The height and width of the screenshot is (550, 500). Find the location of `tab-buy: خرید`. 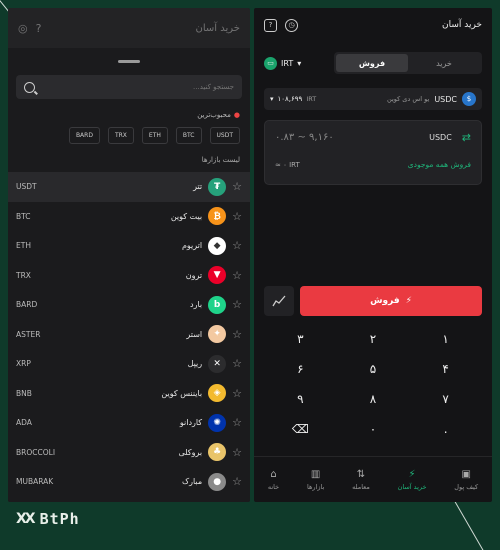

tab-buy: خرید is located at coordinates (444, 63).